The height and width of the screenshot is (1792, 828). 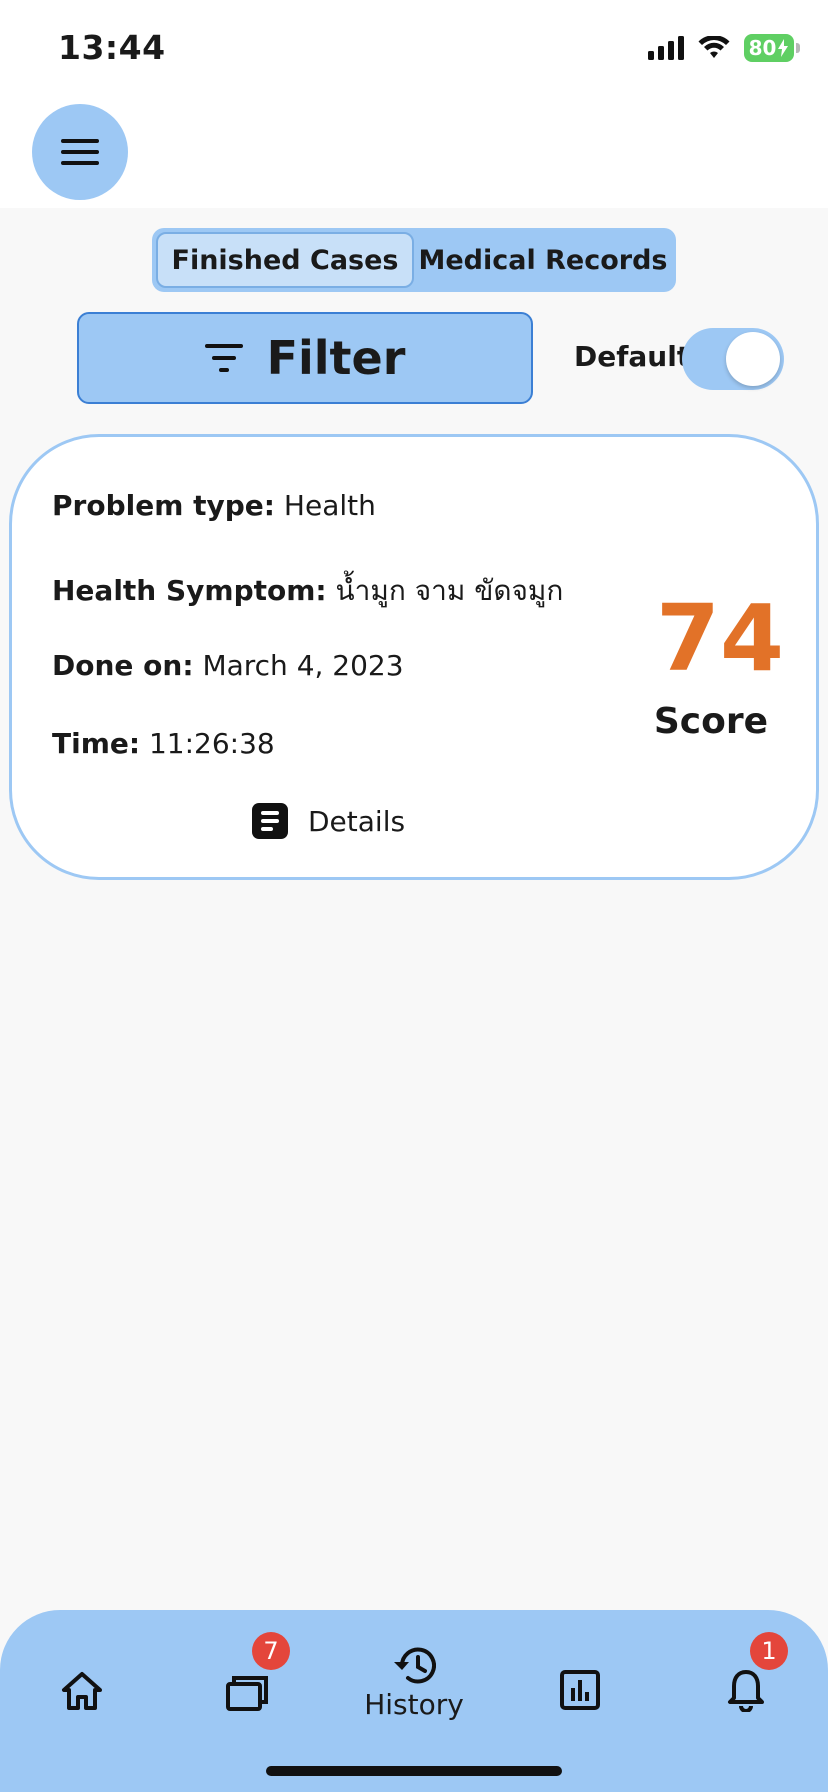 I want to click on status-icons: 80, so click(x=724, y=48).